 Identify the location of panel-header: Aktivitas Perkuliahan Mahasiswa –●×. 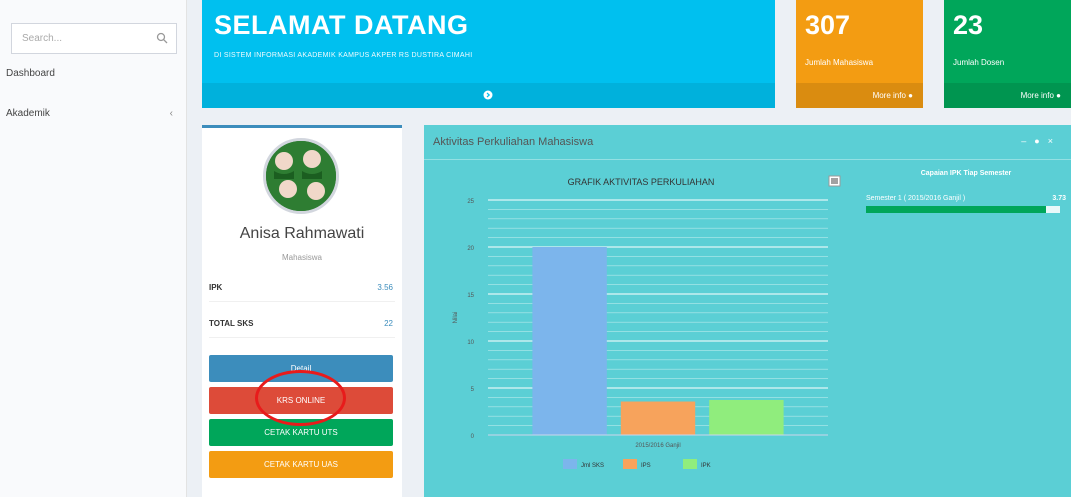
(747, 142).